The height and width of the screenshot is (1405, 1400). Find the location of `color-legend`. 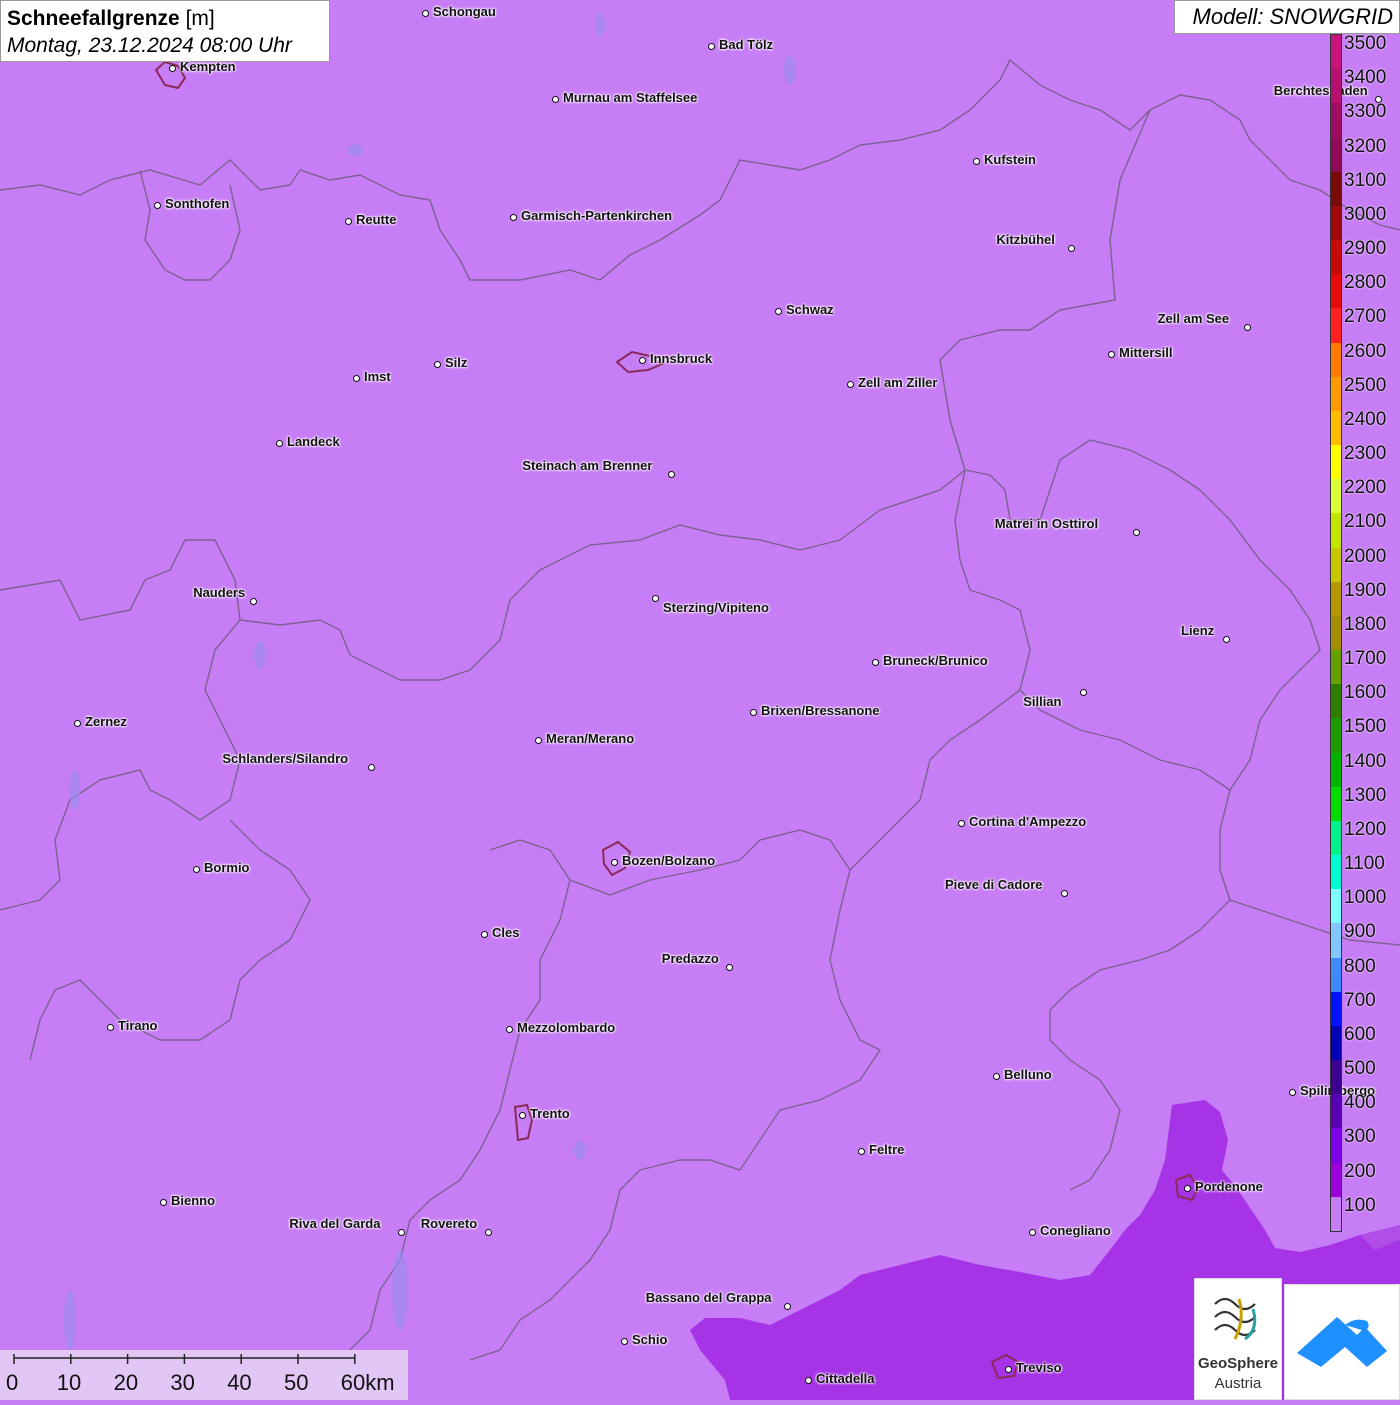

color-legend is located at coordinates (1336, 633).